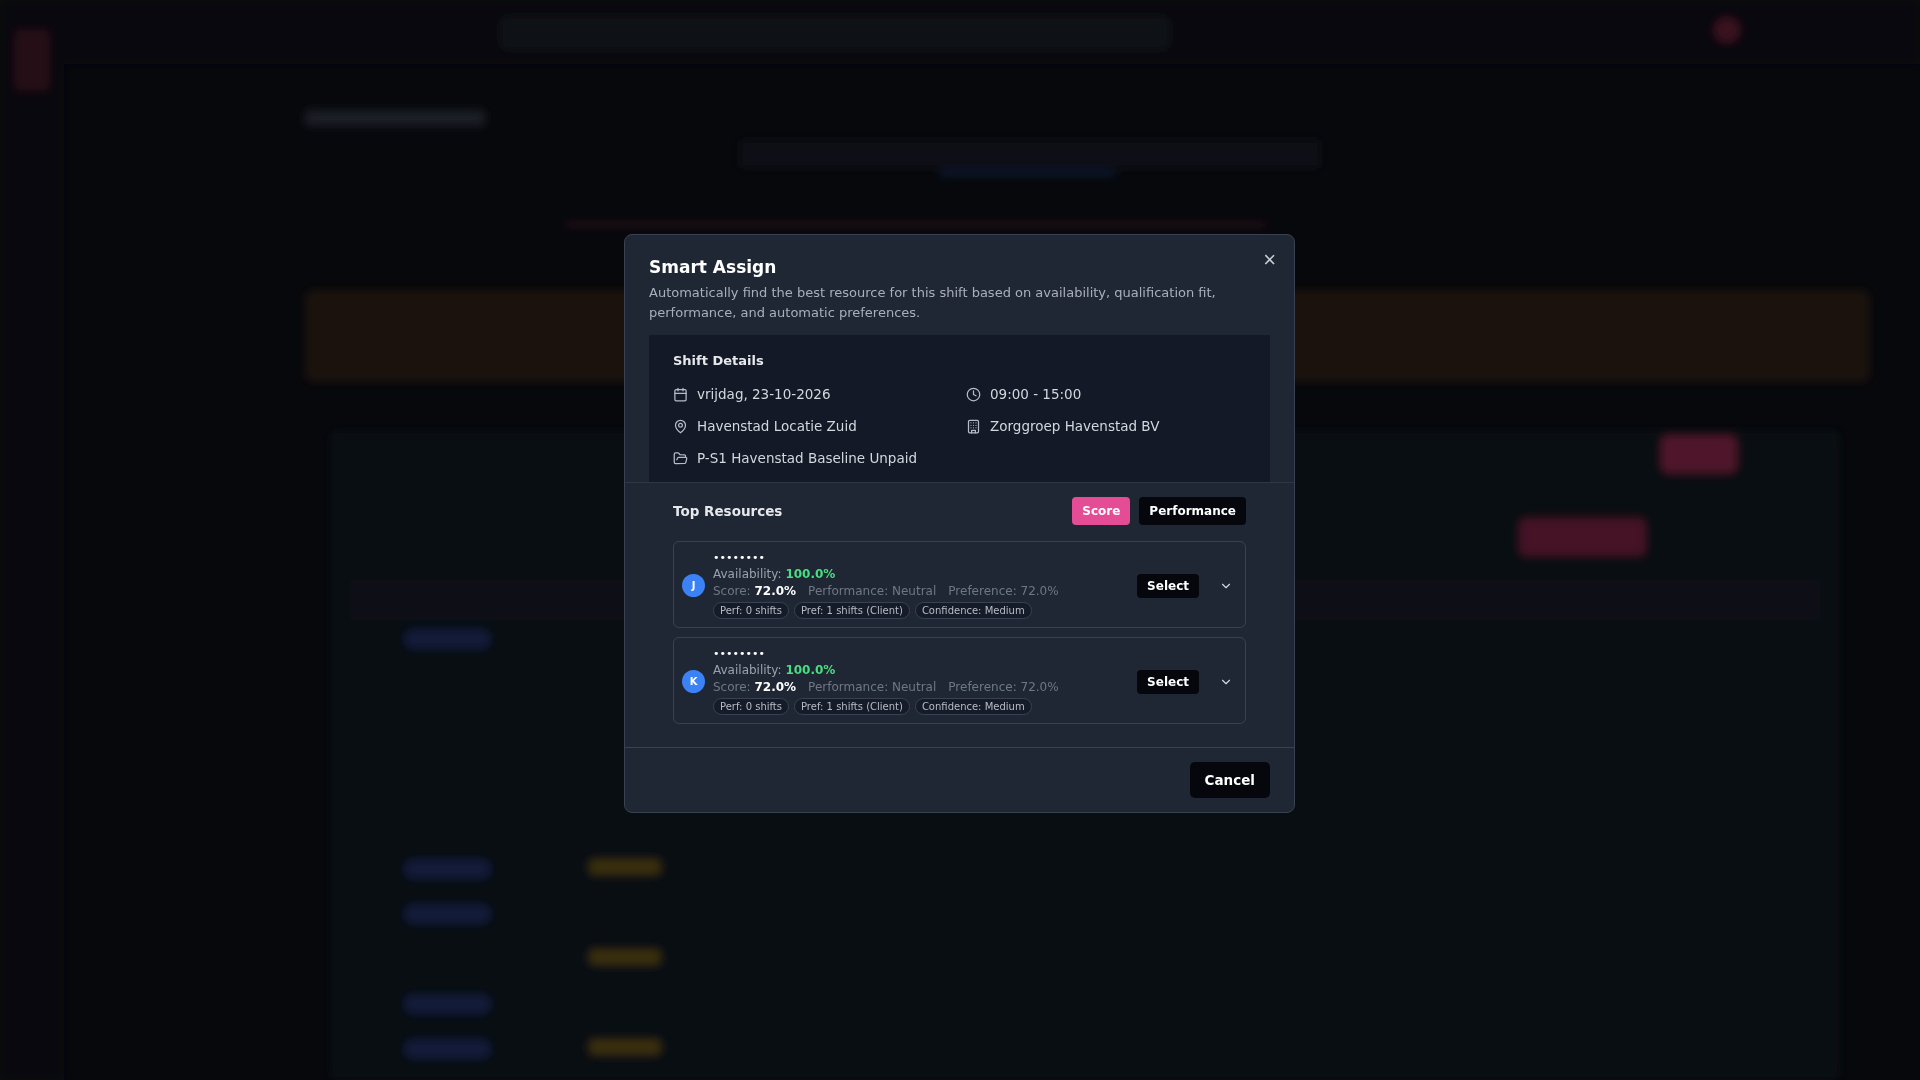 The width and height of the screenshot is (1920, 1080). What do you see at coordinates (693, 585) in the screenshot?
I see `avatar: J` at bounding box center [693, 585].